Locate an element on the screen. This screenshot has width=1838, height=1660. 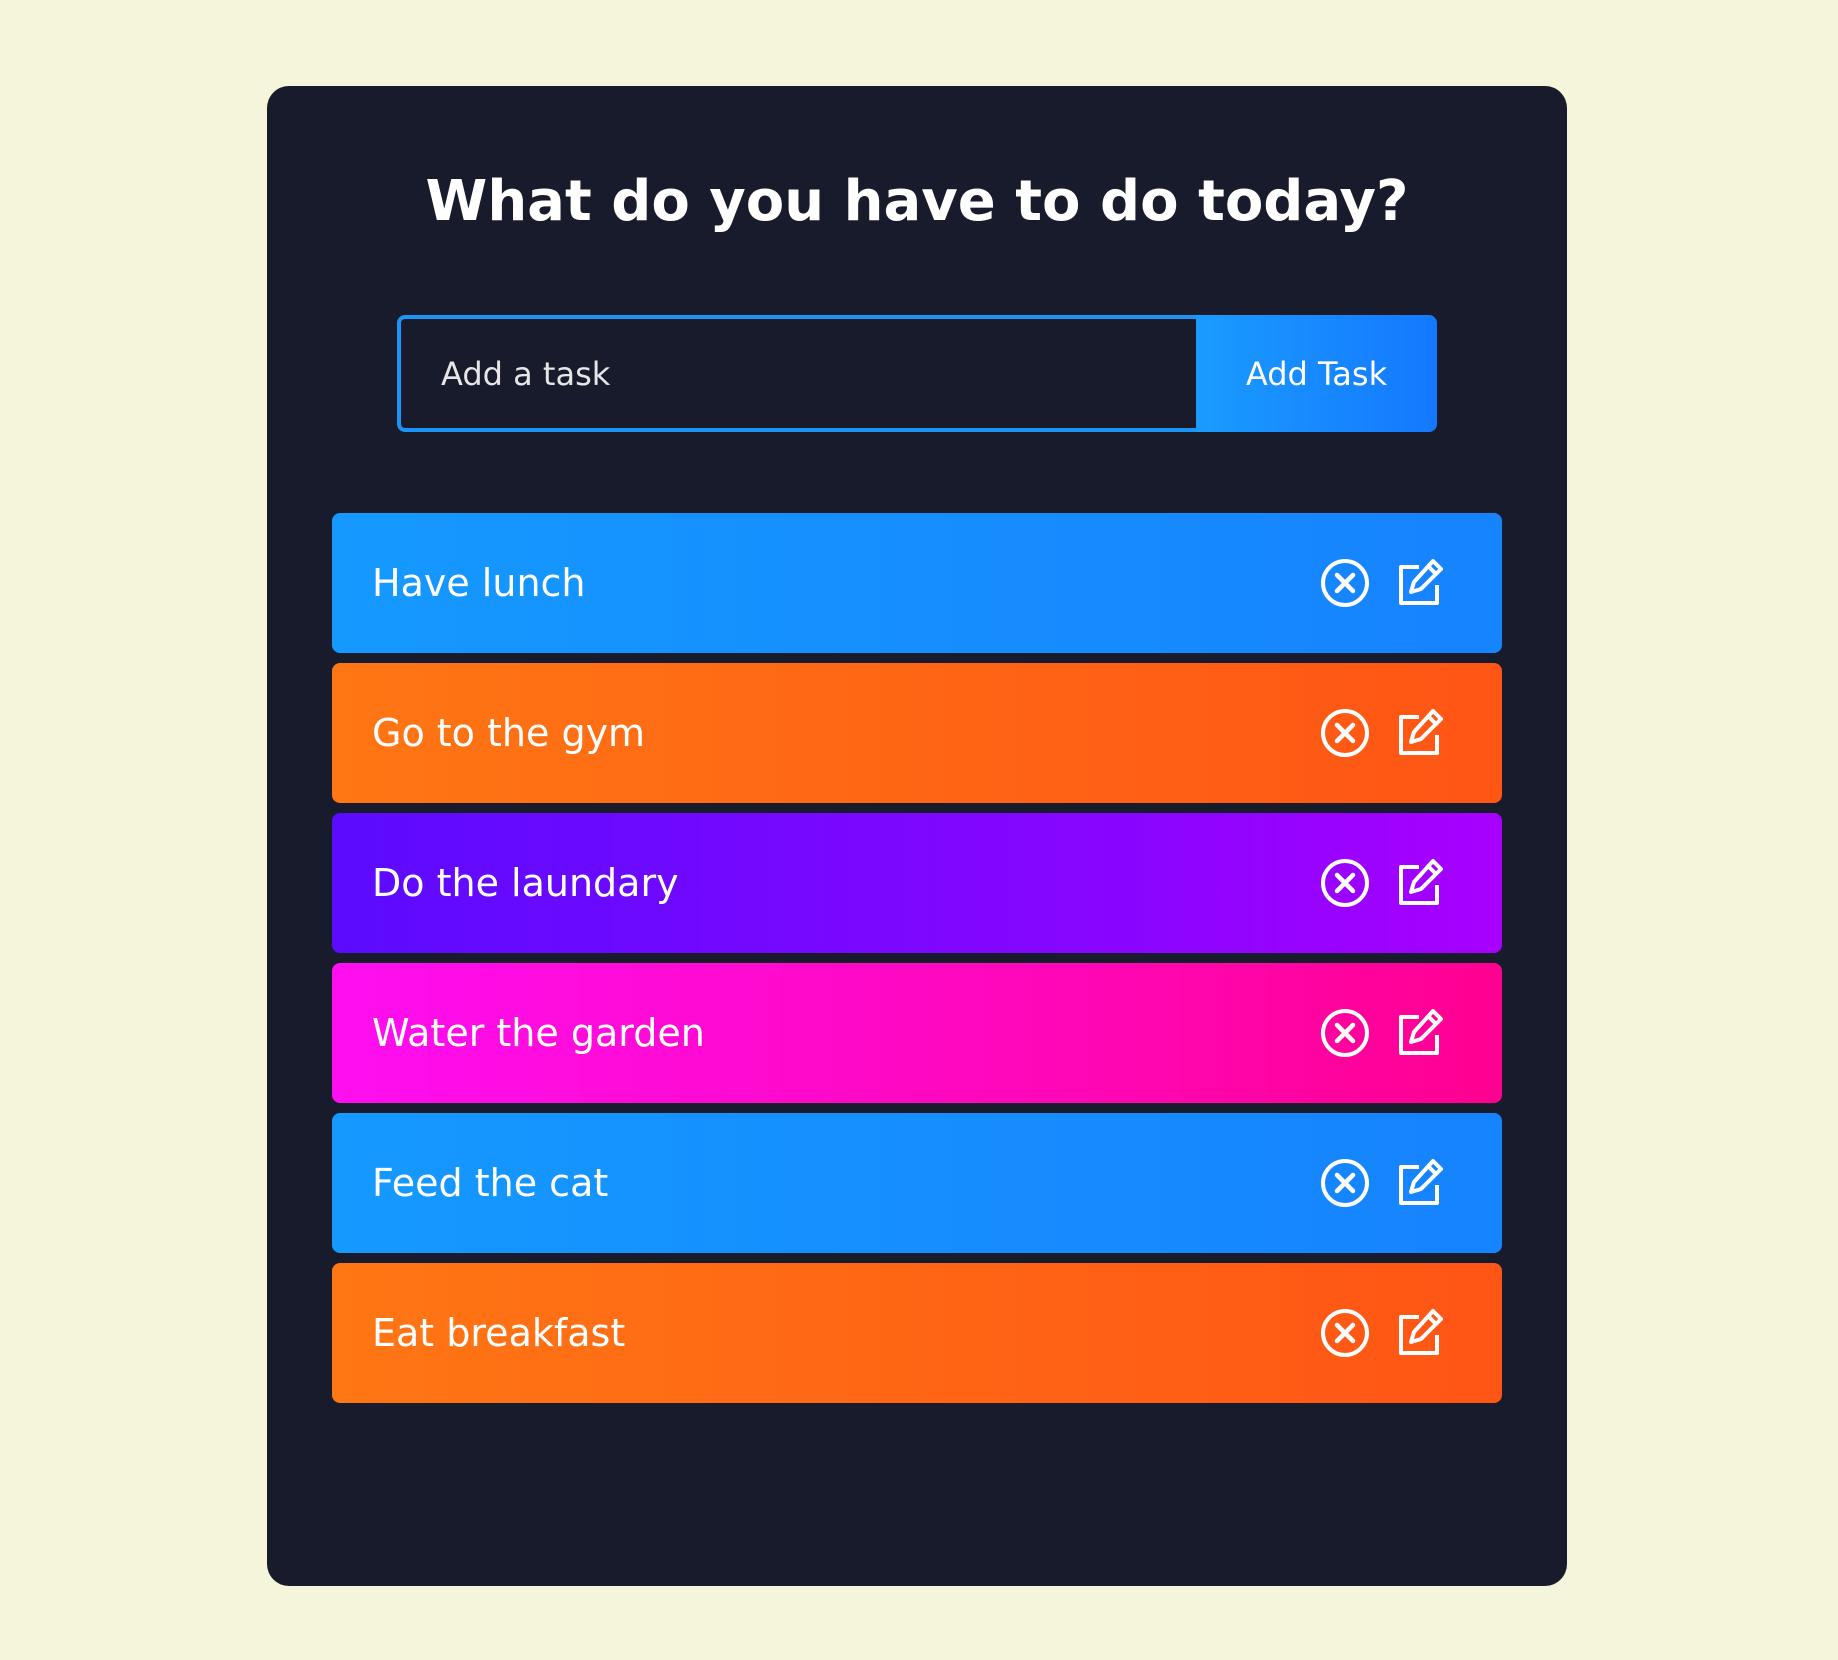
todo-item: Eat breakfast is located at coordinates (917, 1333).